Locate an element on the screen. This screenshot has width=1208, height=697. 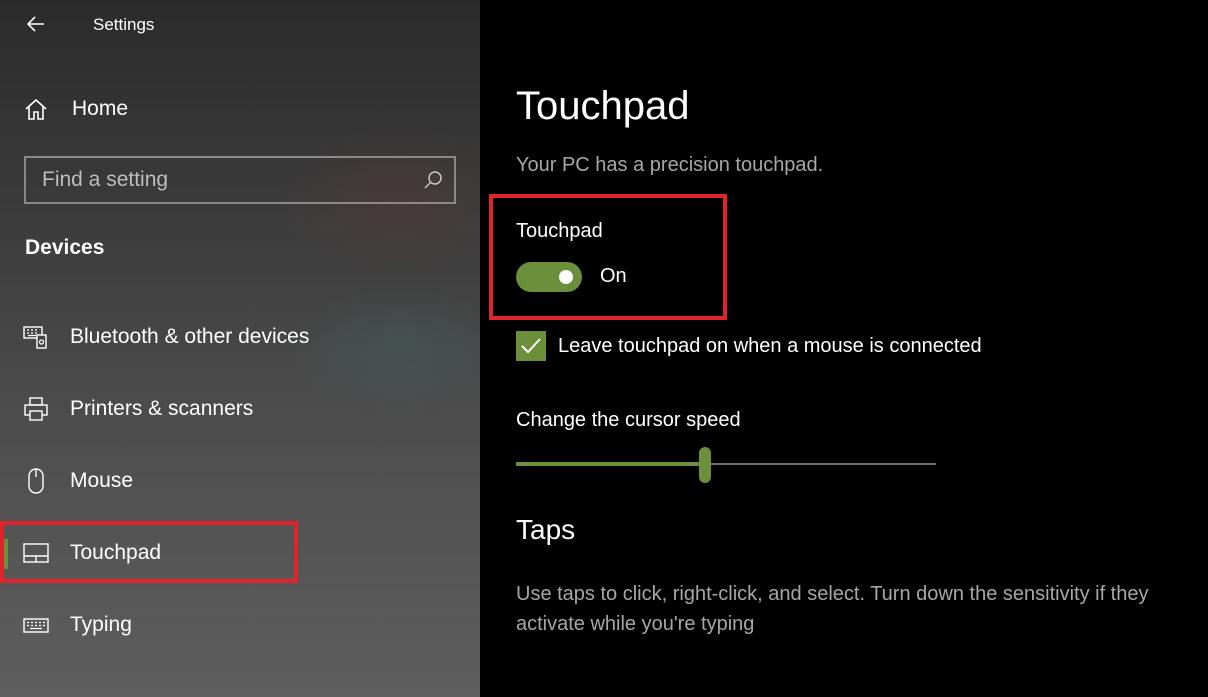
slider-fill is located at coordinates (610, 464).